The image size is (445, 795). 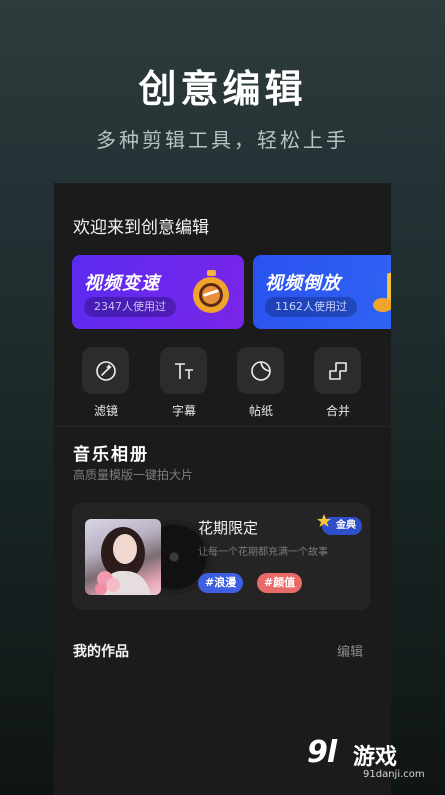 What do you see at coordinates (130, 307) in the screenshot?
I see `usage-count-badge: 2347人使用过` at bounding box center [130, 307].